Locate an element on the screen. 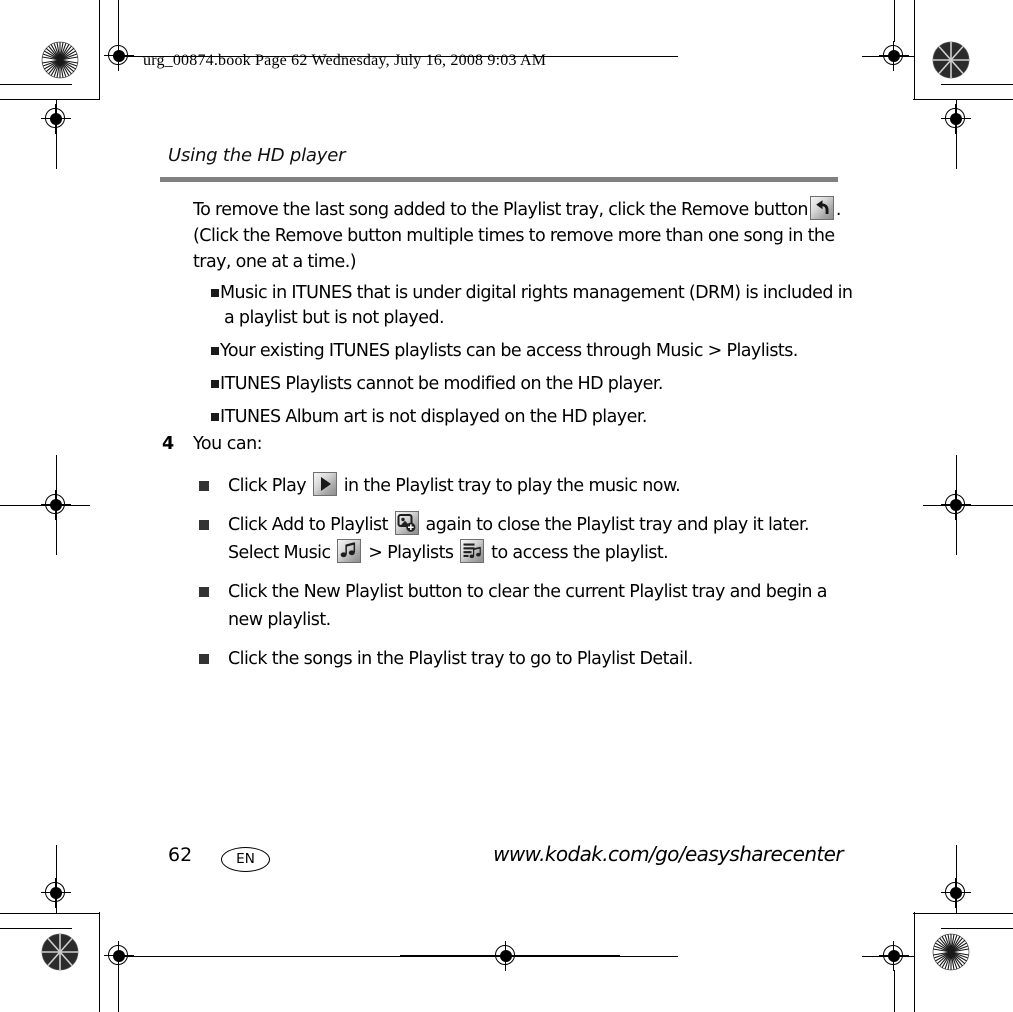 The height and width of the screenshot is (1012, 1013). action-label-mid2: > Playlists is located at coordinates (411, 553).